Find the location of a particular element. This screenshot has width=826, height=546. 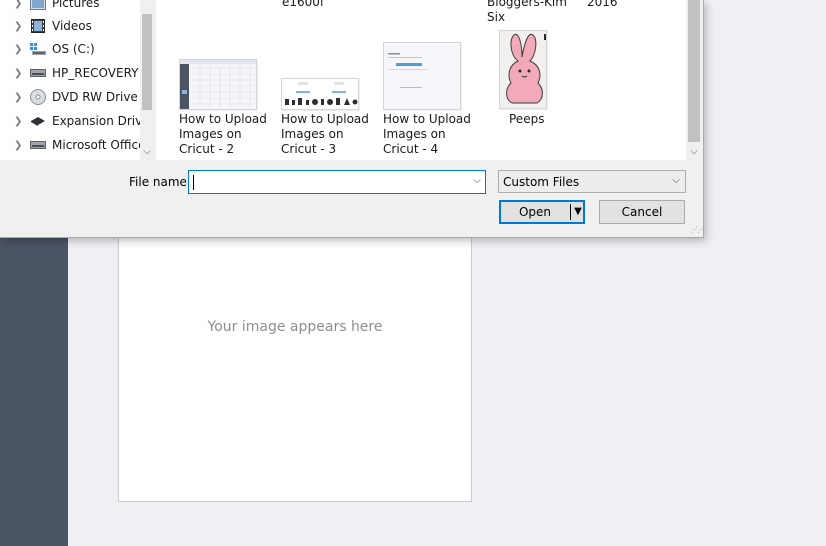

nav-item-os-c: ❯ OS (C:) is located at coordinates (70, 49).